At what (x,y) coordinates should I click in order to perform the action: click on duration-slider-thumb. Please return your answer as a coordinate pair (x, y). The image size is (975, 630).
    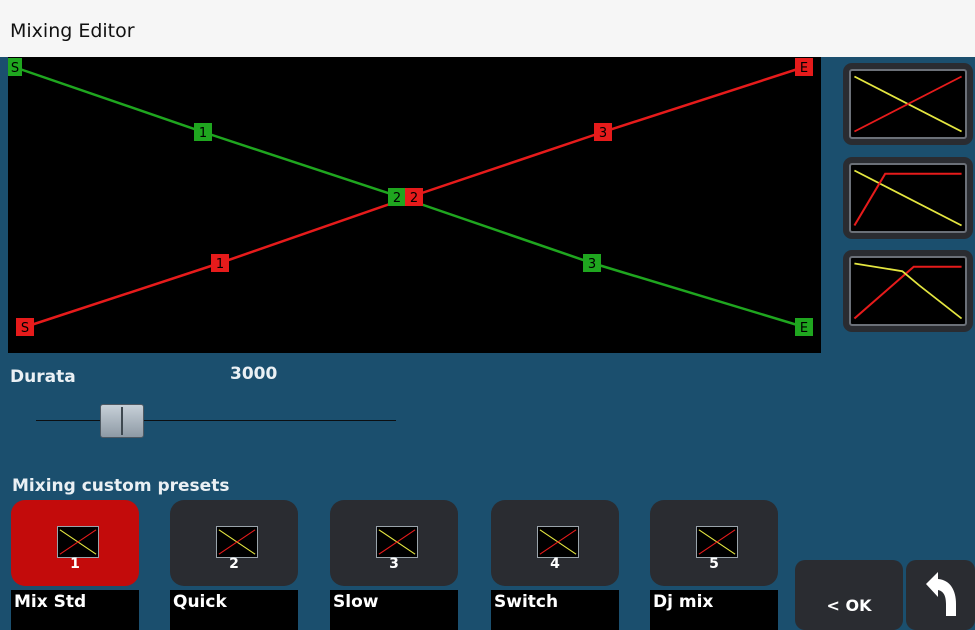
    Looking at the image, I should click on (122, 421).